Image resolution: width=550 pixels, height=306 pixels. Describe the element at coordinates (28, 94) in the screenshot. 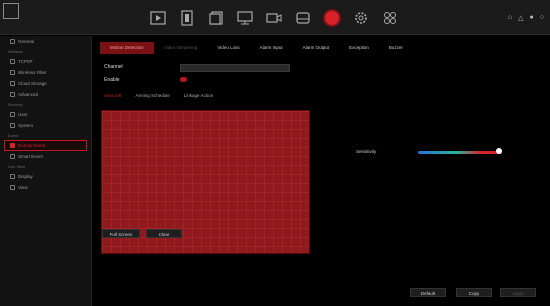

I see `sidebar-item-label: Advanced` at that location.